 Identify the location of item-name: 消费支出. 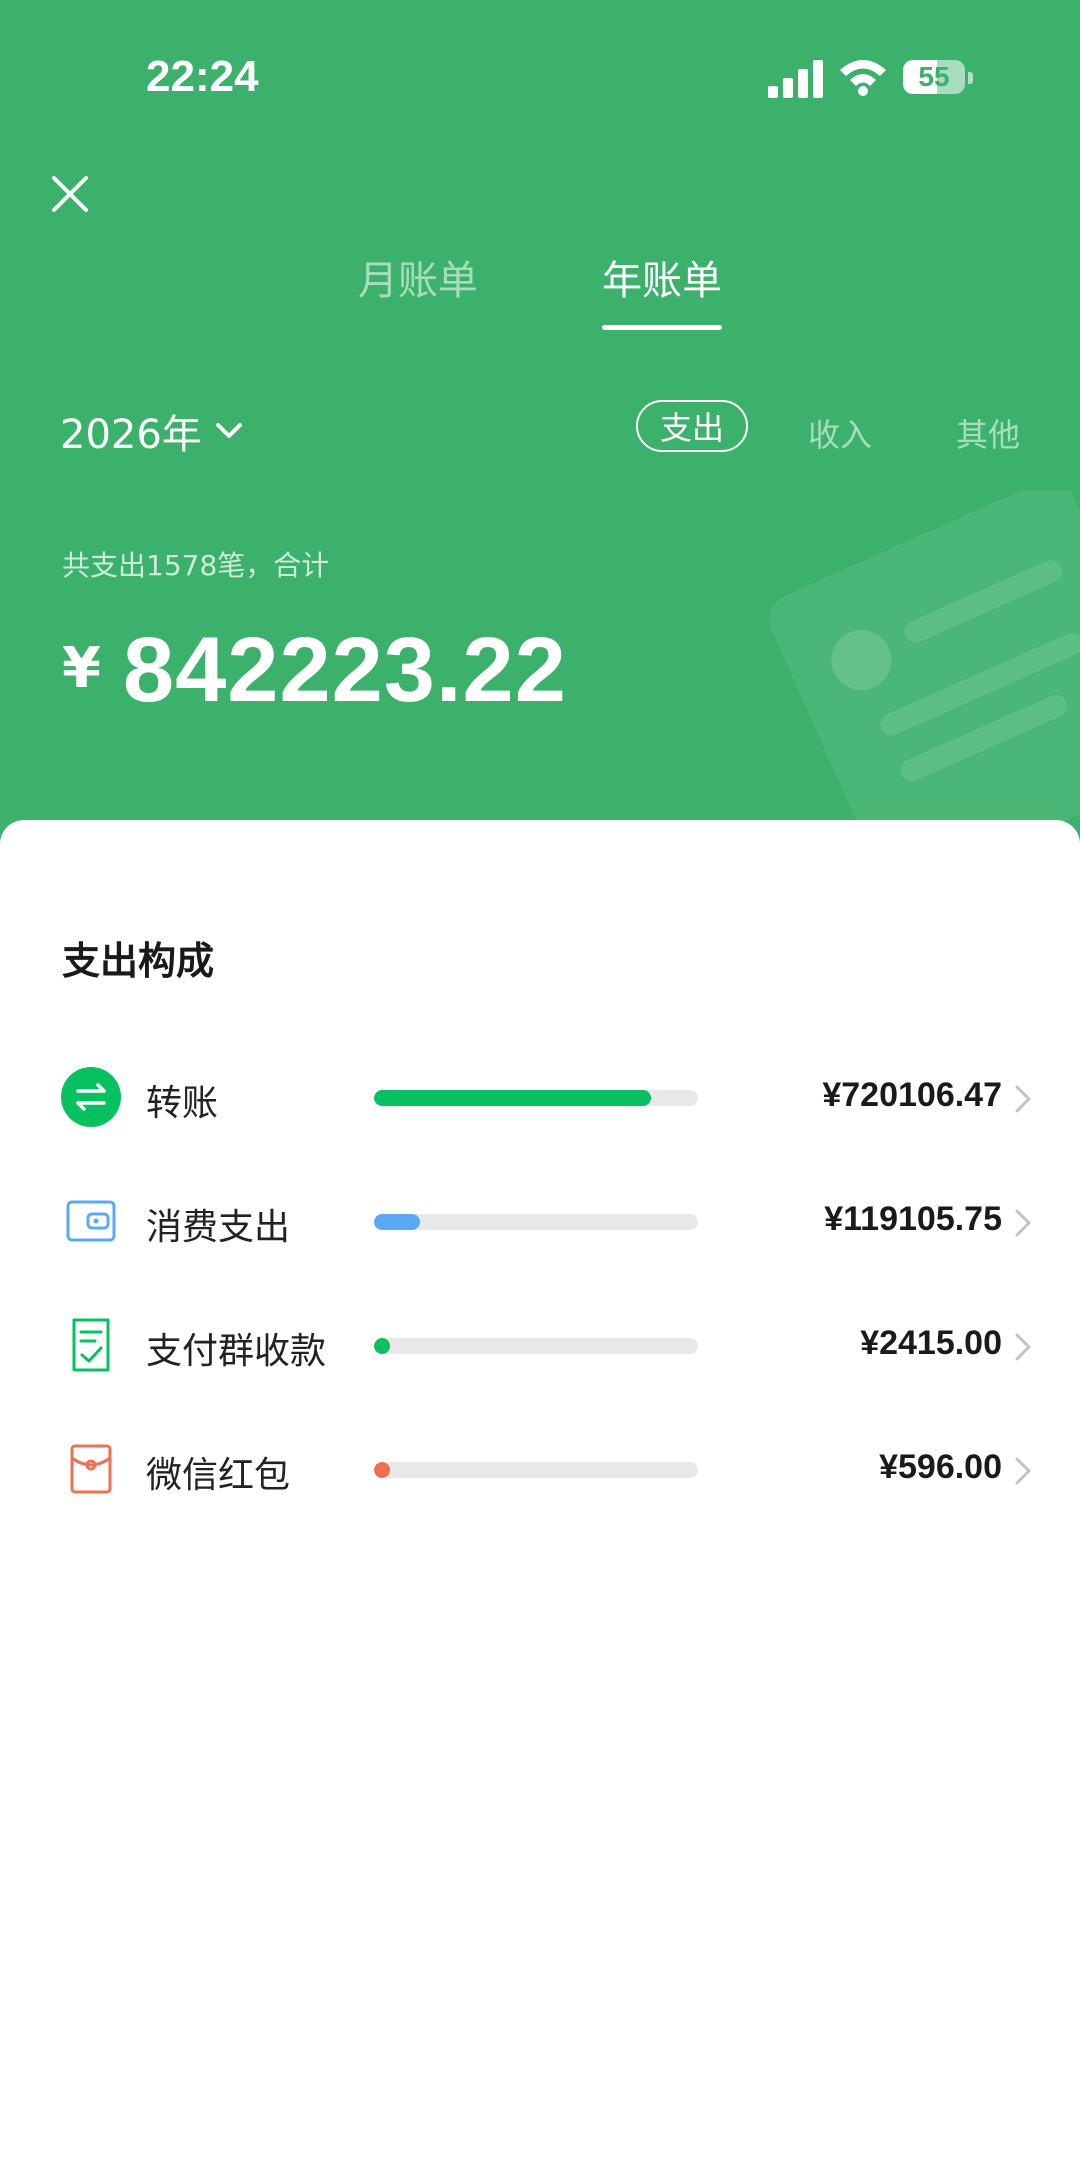
(218, 1227).